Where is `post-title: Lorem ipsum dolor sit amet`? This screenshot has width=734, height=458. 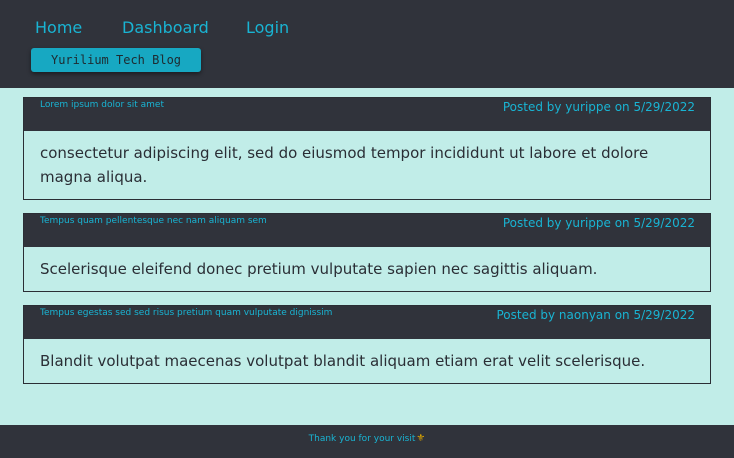 post-title: Lorem ipsum dolor sit amet is located at coordinates (102, 105).